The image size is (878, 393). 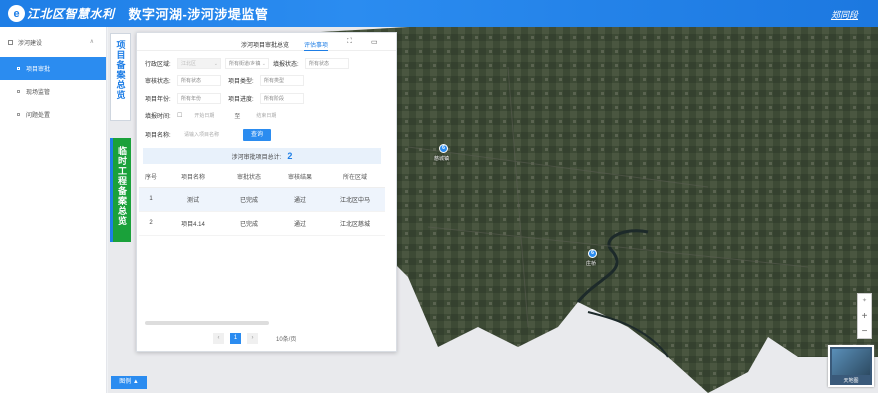 I want to click on sidebar-item-issue-handling: 问题处置, so click(x=53, y=114).